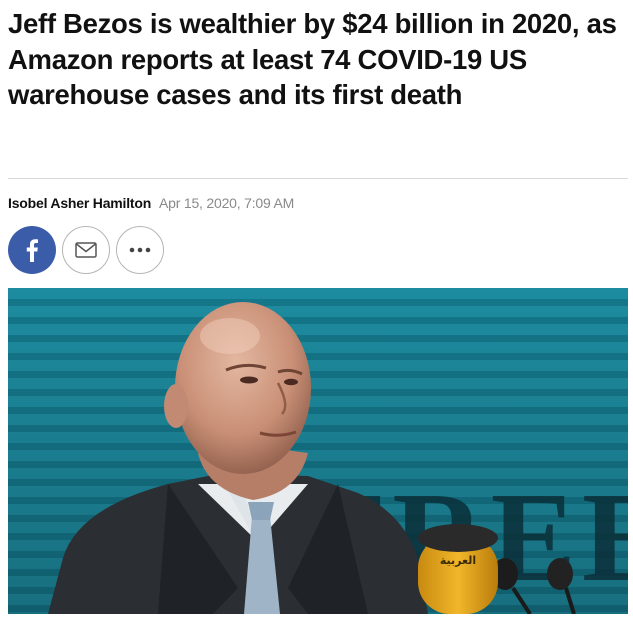  I want to click on more-options-button, so click(140, 250).